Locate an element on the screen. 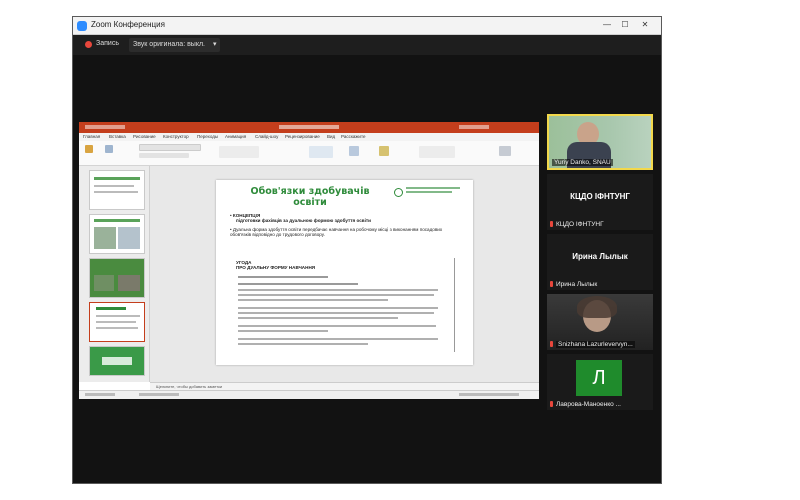 The image size is (800, 500). participant-tile-active-speaker: Yuriy Danko, SNAU is located at coordinates (600, 142).